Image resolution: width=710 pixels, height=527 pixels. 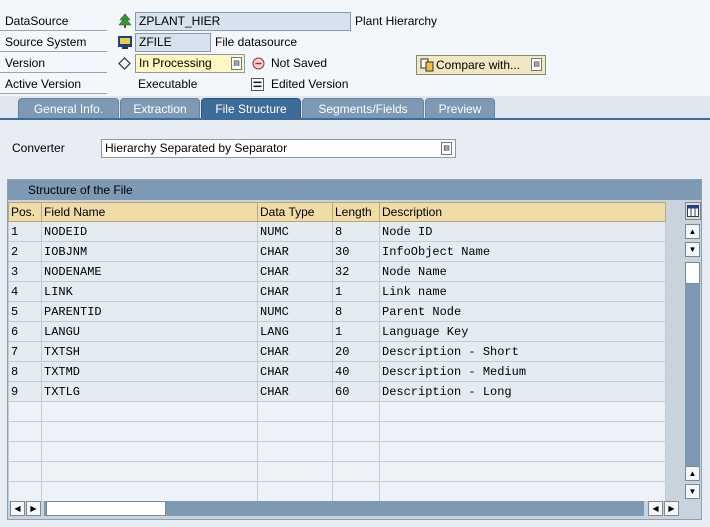 I want to click on compare-button: Compare with... ▤, so click(x=481, y=65).